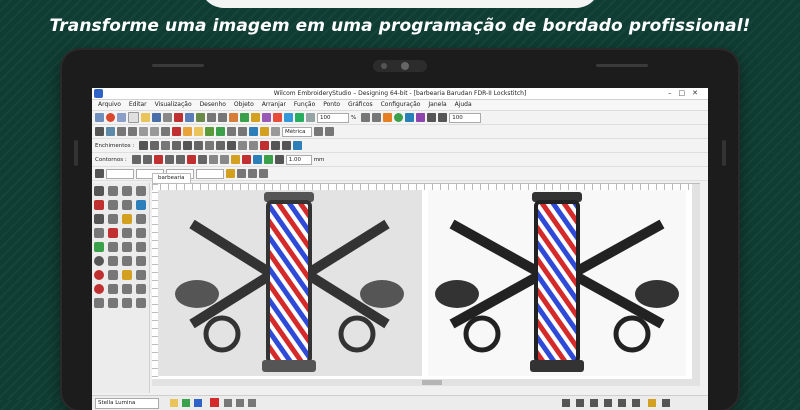  Describe the element at coordinates (426, 382) in the screenshot. I see `horizontal-scrollbar` at that location.